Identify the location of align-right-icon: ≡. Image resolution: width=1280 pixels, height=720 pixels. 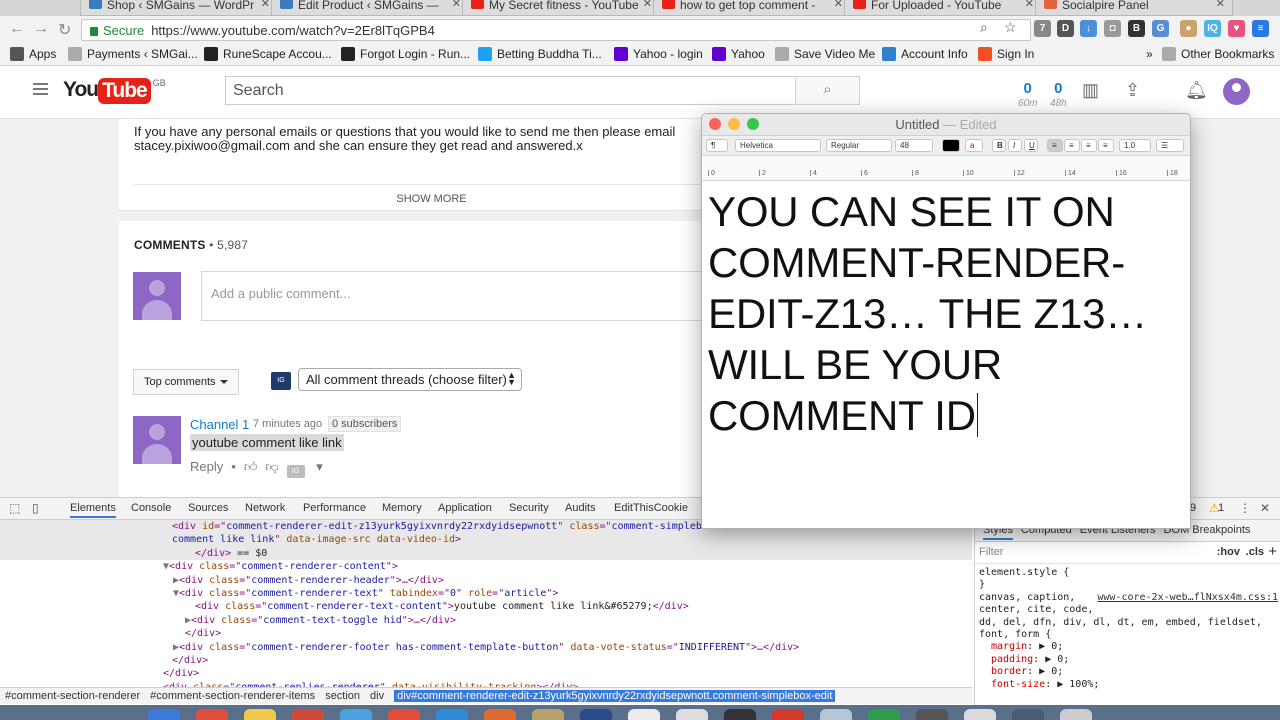
(1089, 145).